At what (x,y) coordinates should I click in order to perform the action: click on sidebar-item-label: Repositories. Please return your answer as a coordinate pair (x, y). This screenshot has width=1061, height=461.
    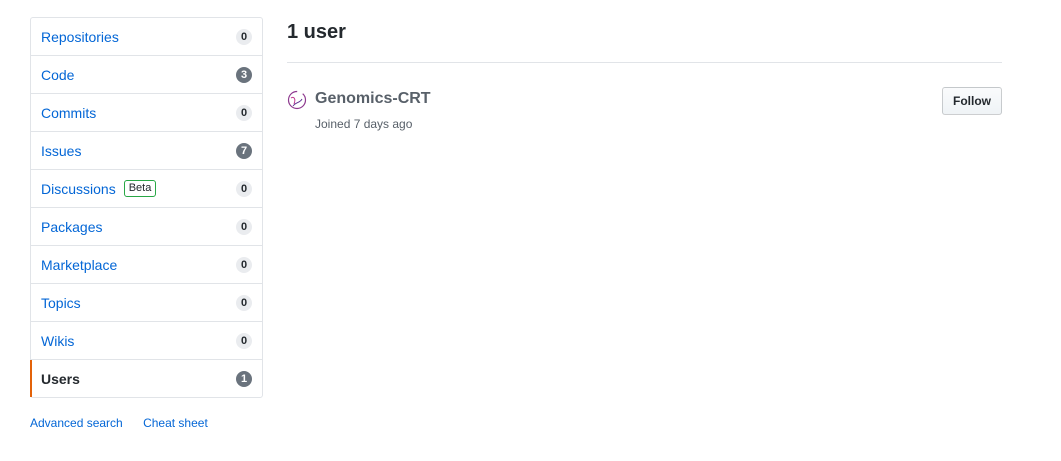
    Looking at the image, I should click on (80, 36).